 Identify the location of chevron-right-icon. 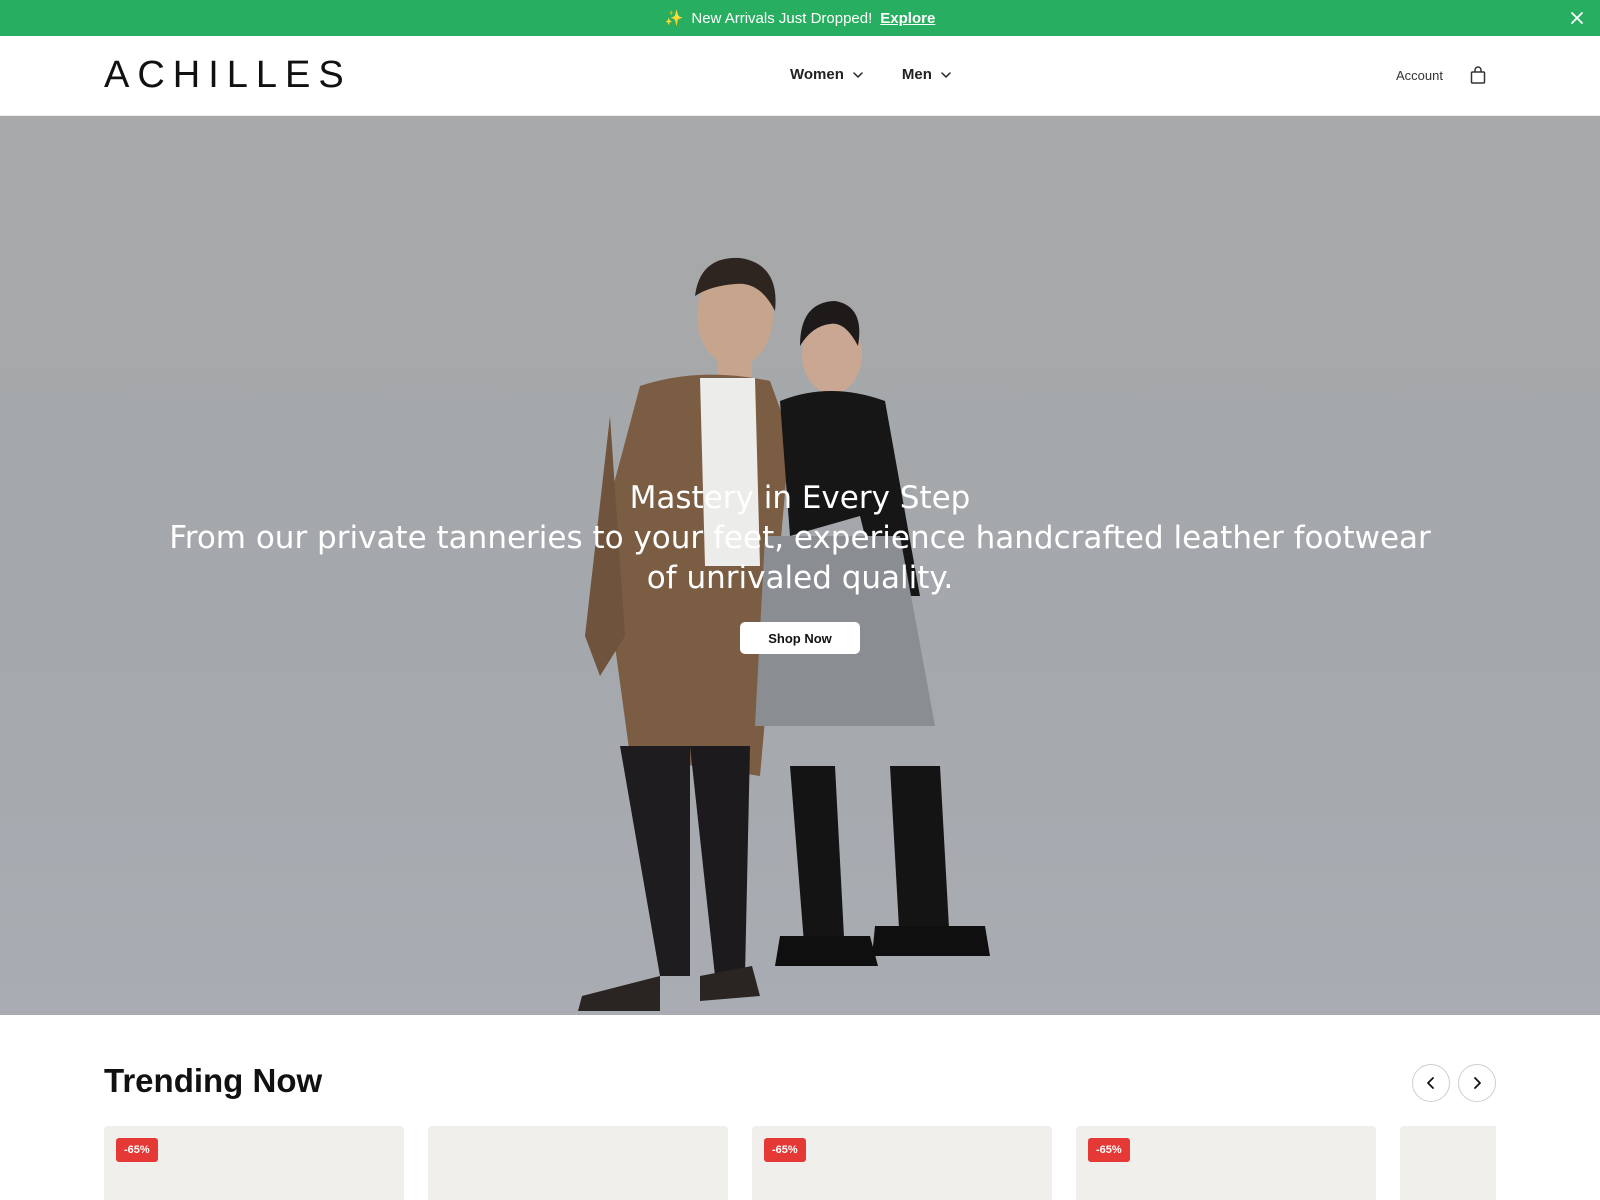
(1477, 1083).